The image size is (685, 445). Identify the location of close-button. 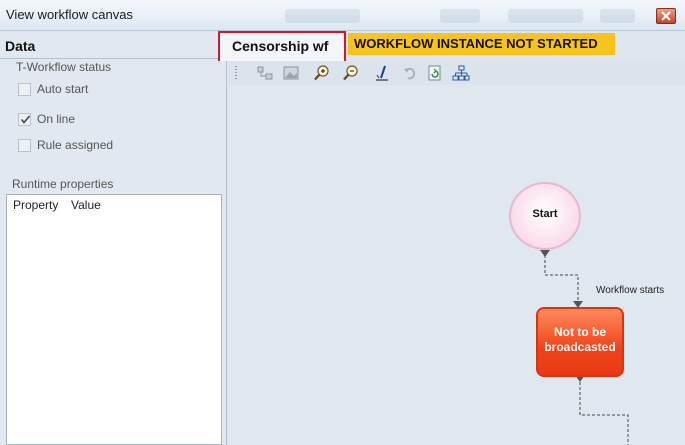
(666, 16).